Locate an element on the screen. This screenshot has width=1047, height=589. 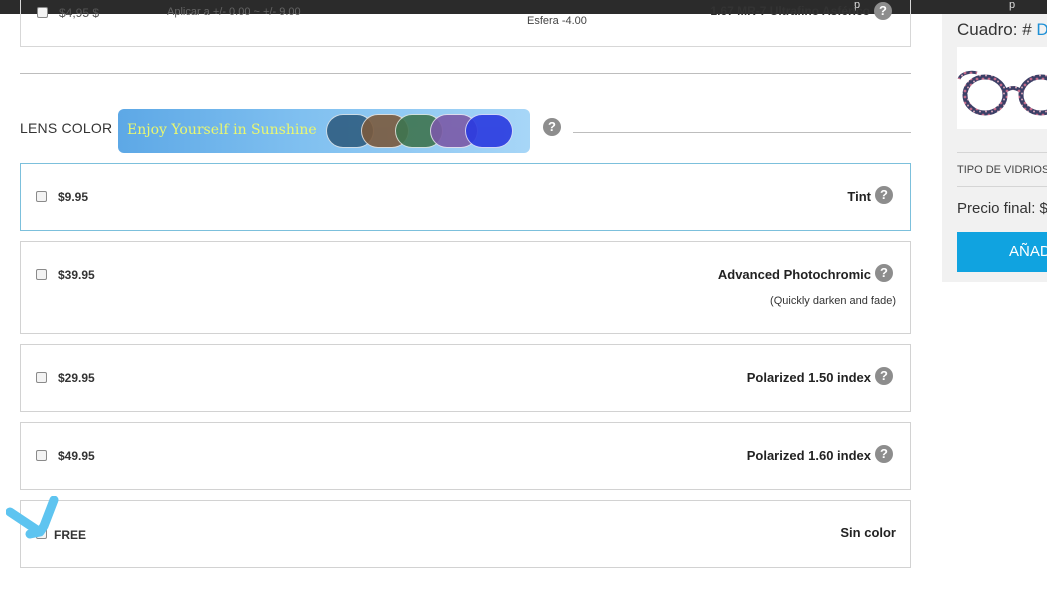
final-price-label: Precio final: $ is located at coordinates (1002, 208).